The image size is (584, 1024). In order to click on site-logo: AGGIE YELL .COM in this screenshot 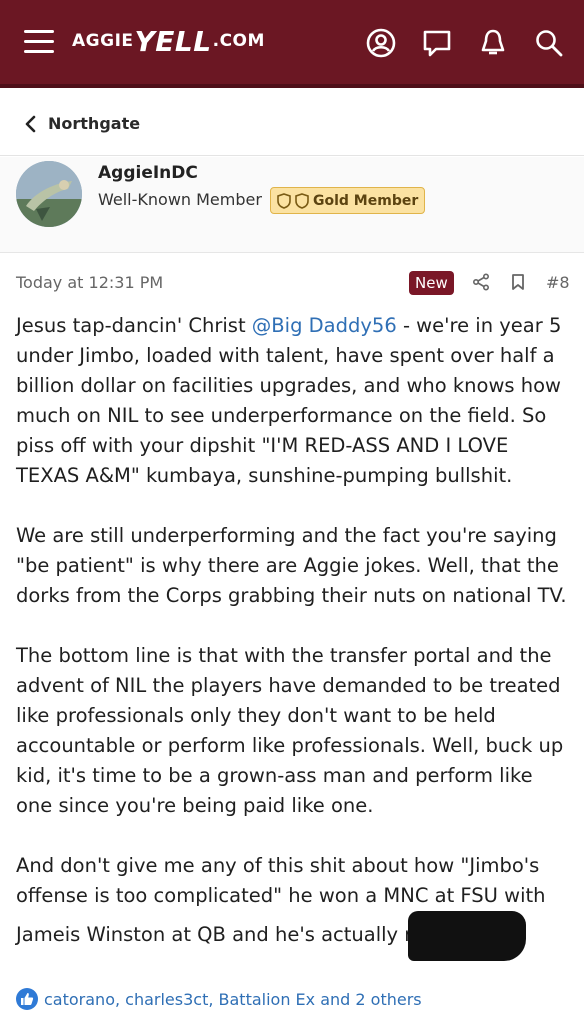, I will do `click(168, 41)`.